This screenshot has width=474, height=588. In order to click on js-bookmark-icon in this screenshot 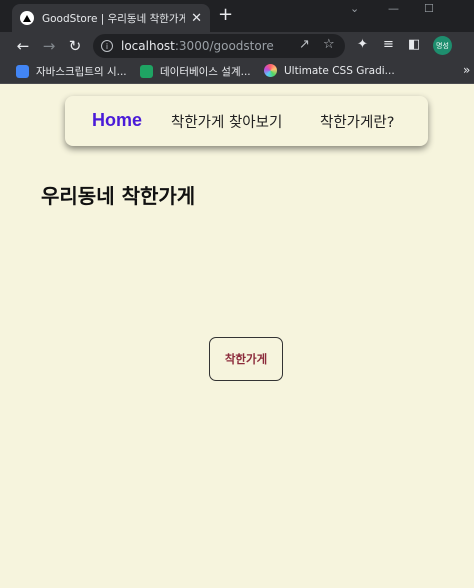, I will do `click(22, 71)`.